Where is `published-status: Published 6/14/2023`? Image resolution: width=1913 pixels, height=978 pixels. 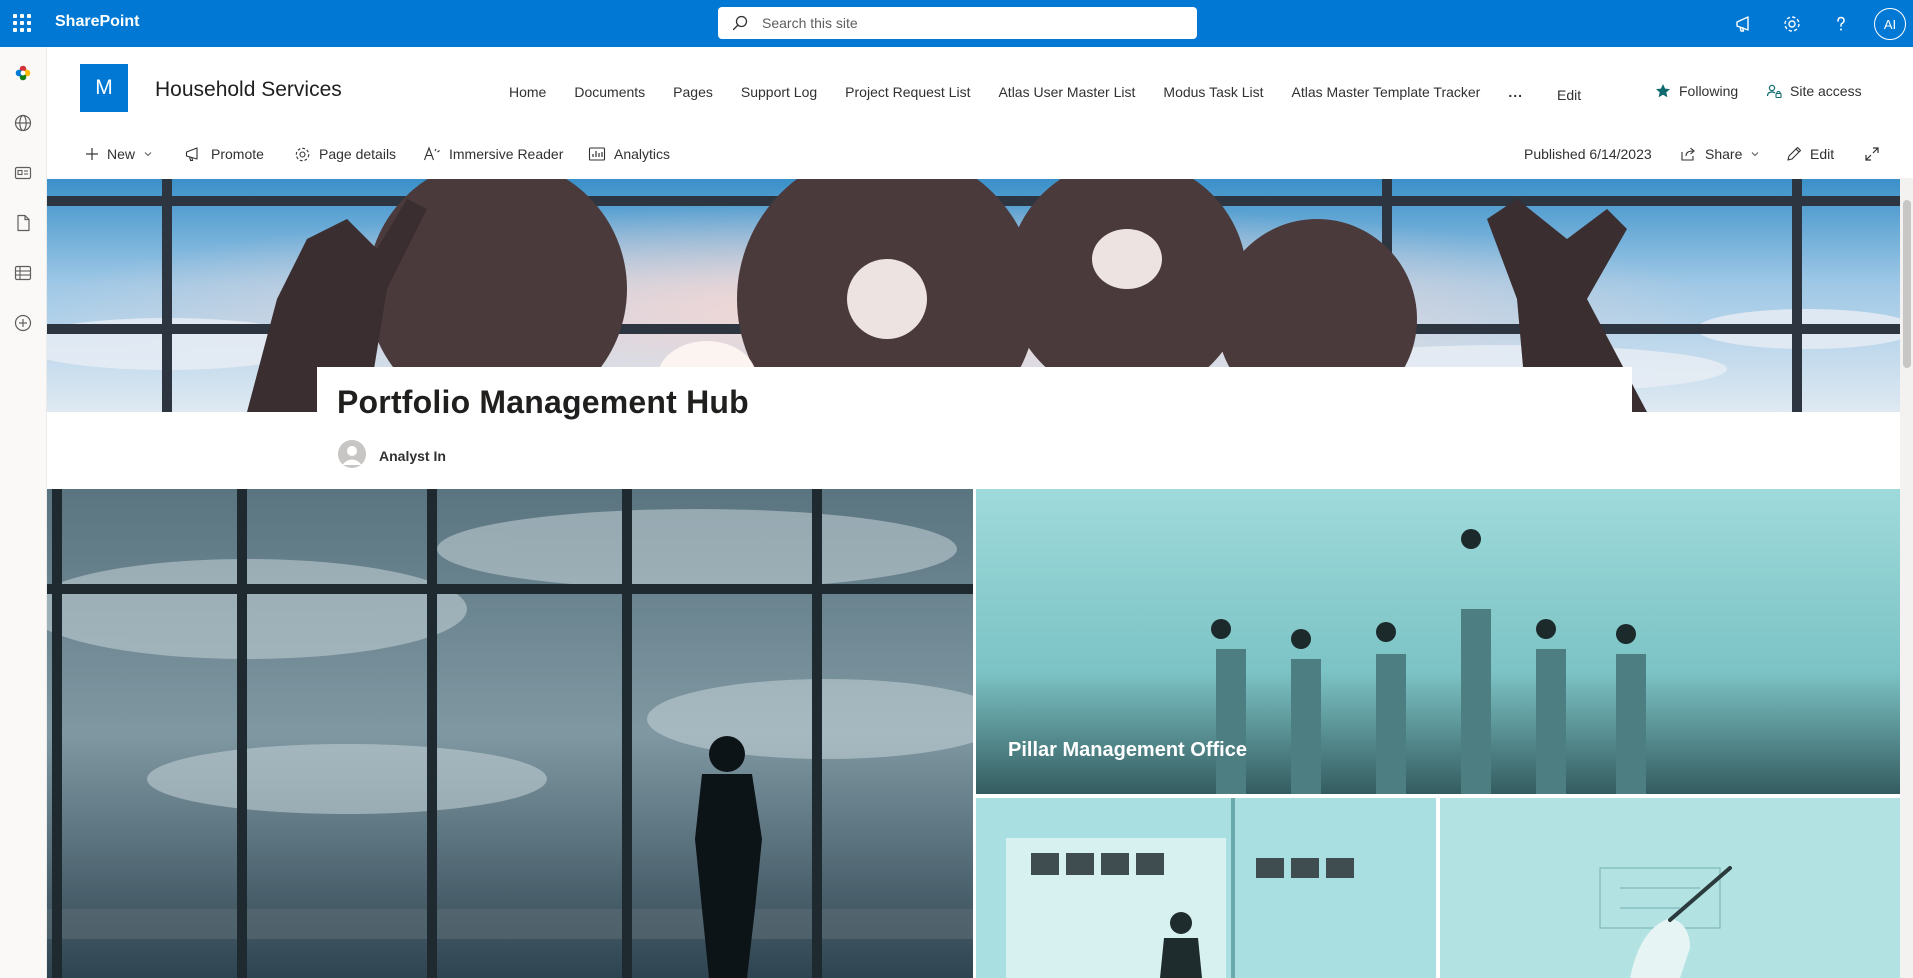
published-status: Published 6/14/2023 is located at coordinates (1588, 154).